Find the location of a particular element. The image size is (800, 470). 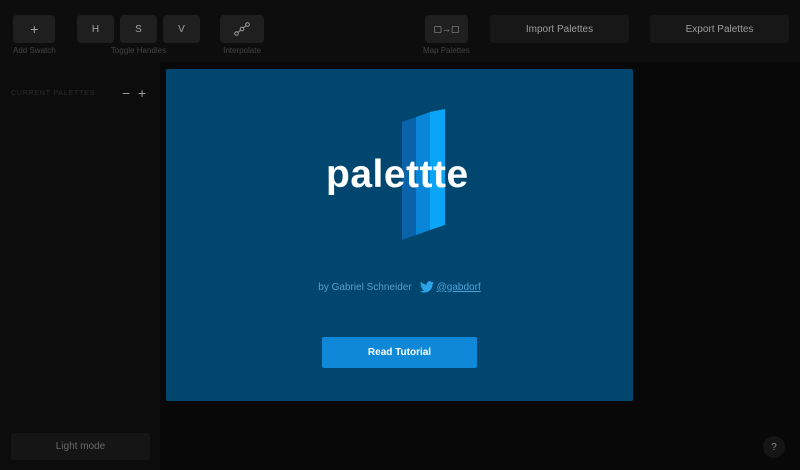

twitter-handle: @gabdorf is located at coordinates (458, 287).